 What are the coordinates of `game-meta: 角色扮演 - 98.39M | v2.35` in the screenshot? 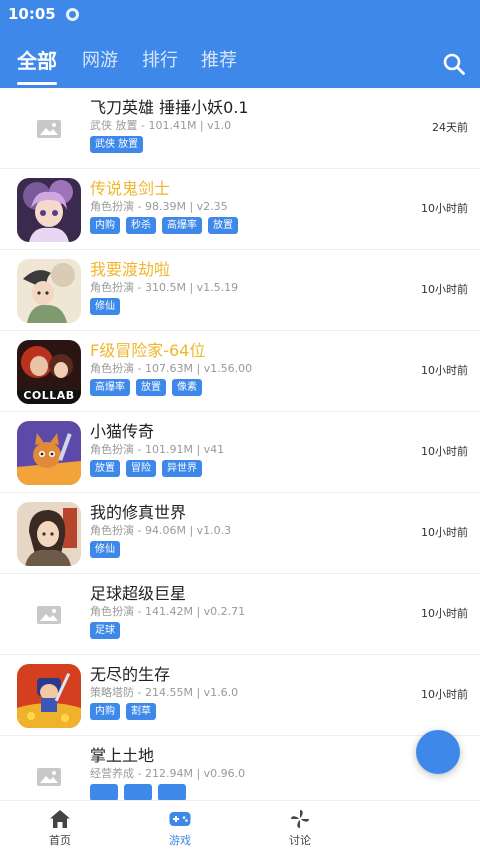 It's located at (159, 206).